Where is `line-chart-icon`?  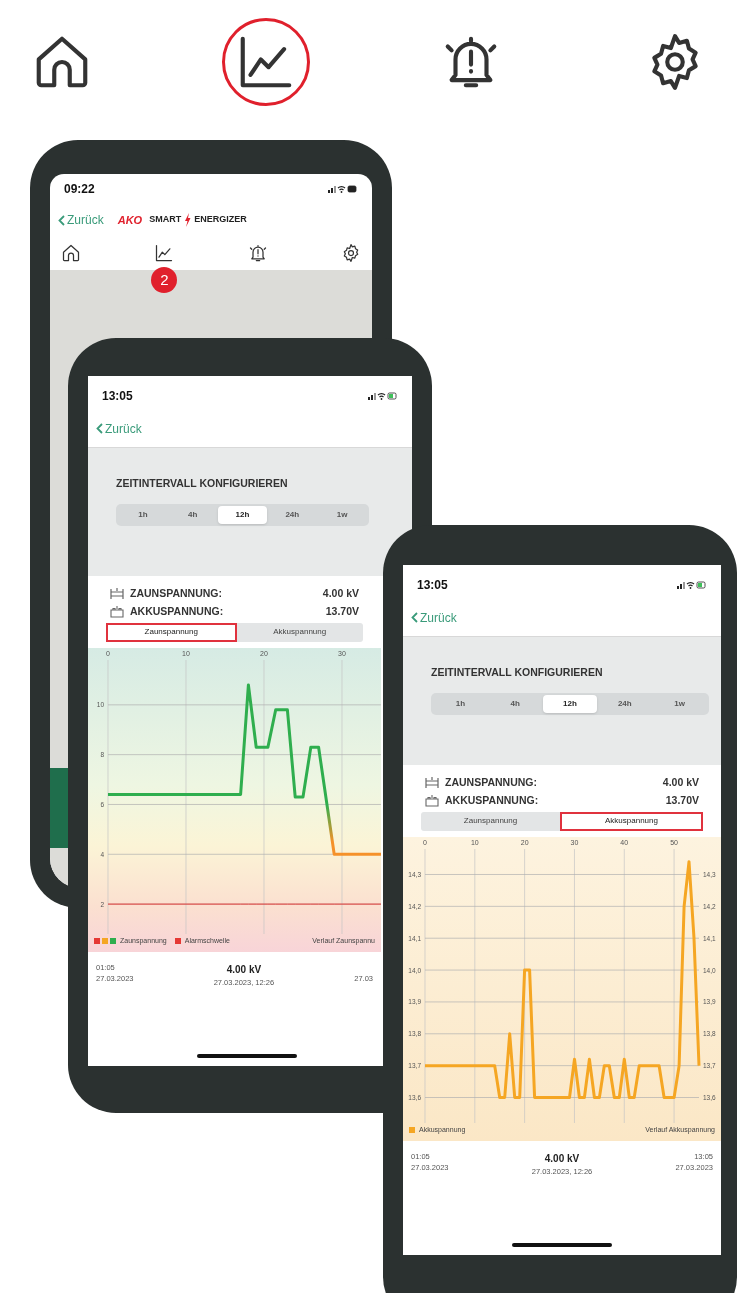 line-chart-icon is located at coordinates (164, 253).